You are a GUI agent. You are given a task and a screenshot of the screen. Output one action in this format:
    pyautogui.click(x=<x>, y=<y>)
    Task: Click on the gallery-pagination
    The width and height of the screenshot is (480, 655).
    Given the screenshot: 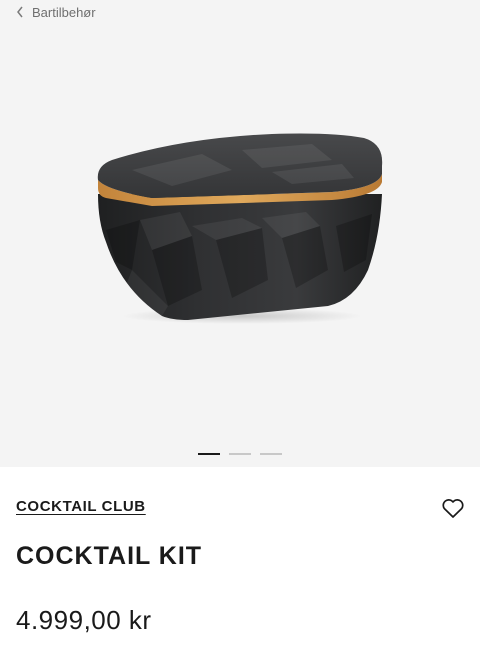 What is the action you would take?
    pyautogui.click(x=240, y=454)
    